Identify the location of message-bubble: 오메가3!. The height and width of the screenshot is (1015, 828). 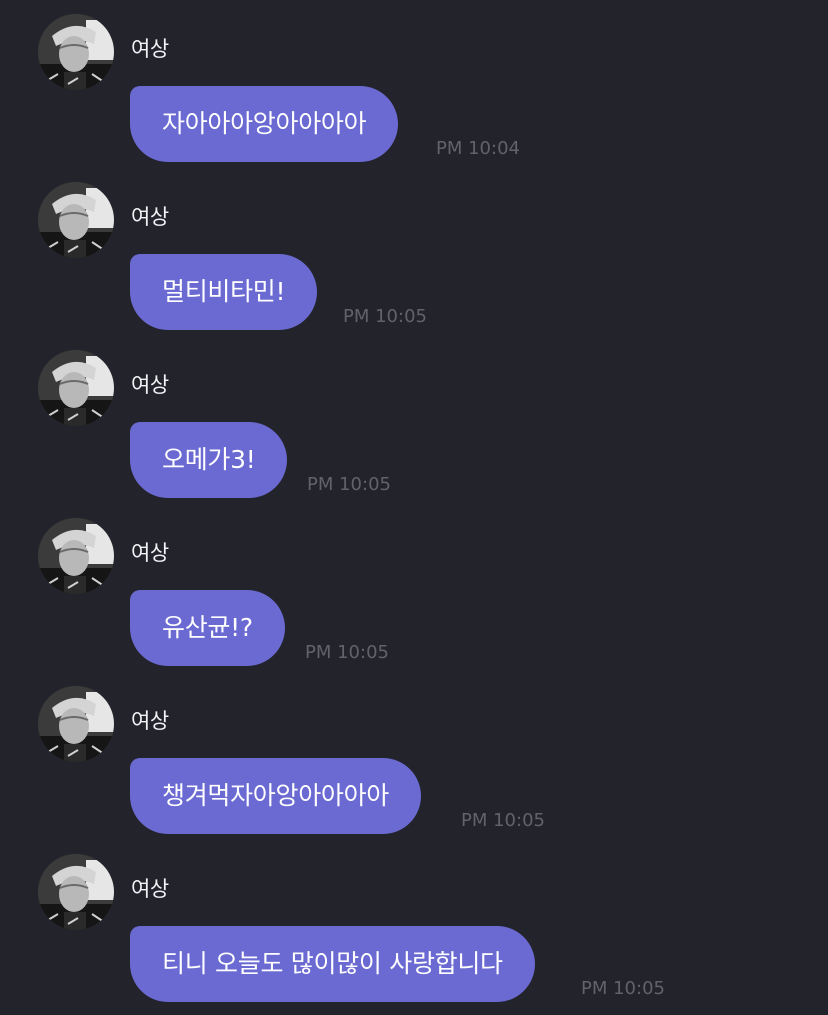
(209, 460).